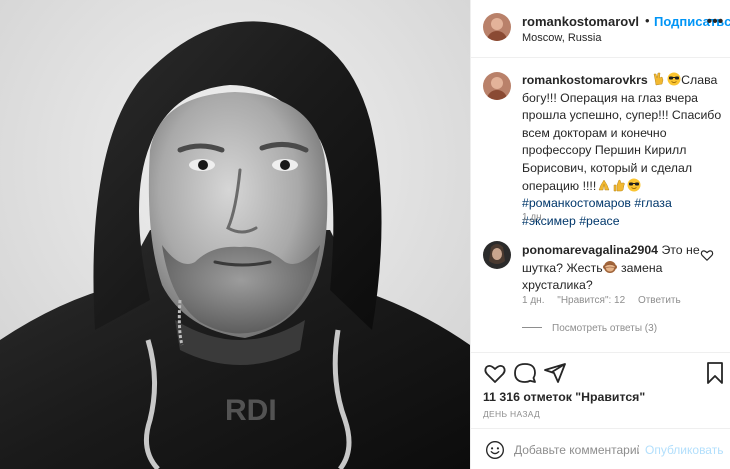 Image resolution: width=730 pixels, height=469 pixels. What do you see at coordinates (707, 255) in the screenshot?
I see `comment-like-heart-icon` at bounding box center [707, 255].